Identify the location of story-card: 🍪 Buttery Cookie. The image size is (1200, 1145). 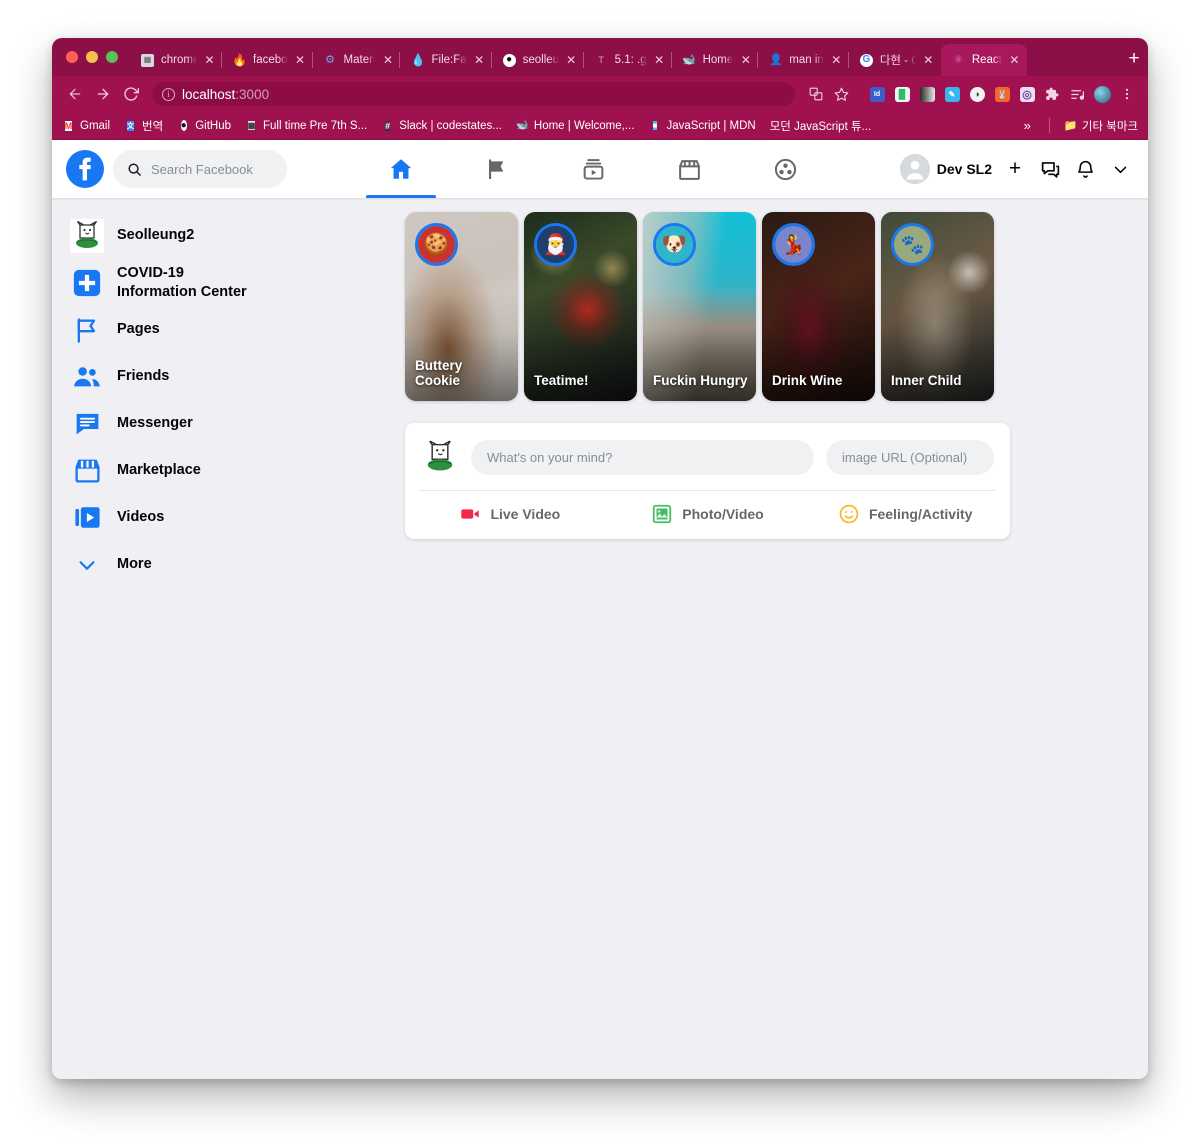
(461, 306).